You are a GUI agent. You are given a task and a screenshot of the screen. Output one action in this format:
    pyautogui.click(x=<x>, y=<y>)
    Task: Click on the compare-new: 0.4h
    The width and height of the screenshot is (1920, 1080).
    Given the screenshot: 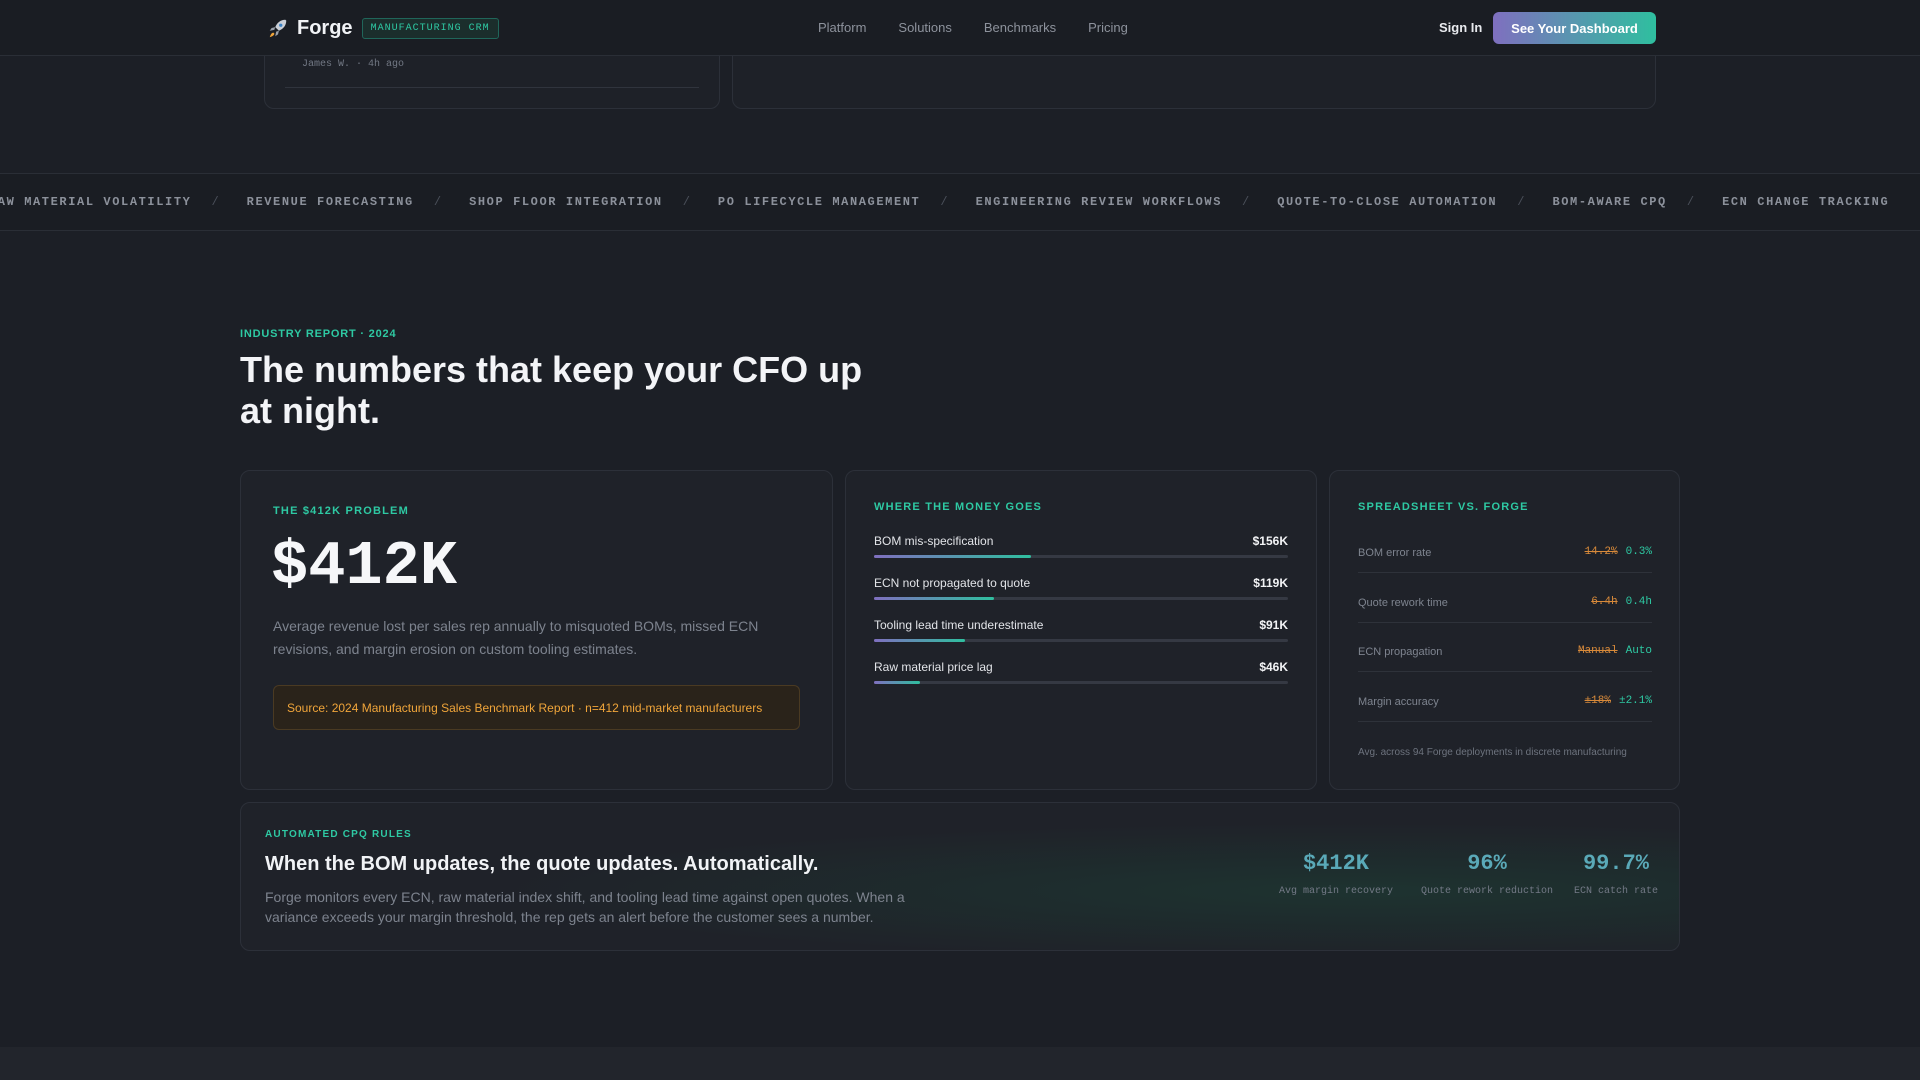 What is the action you would take?
    pyautogui.click(x=1638, y=602)
    